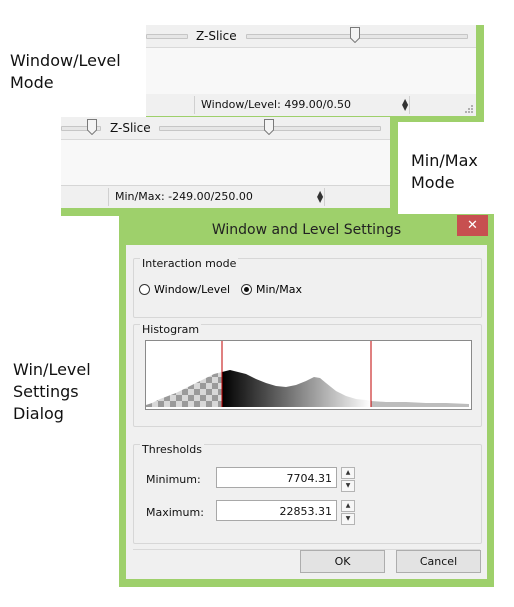 This screenshot has height=607, width=514. I want to click on z-slice-track-left, so click(167, 36).